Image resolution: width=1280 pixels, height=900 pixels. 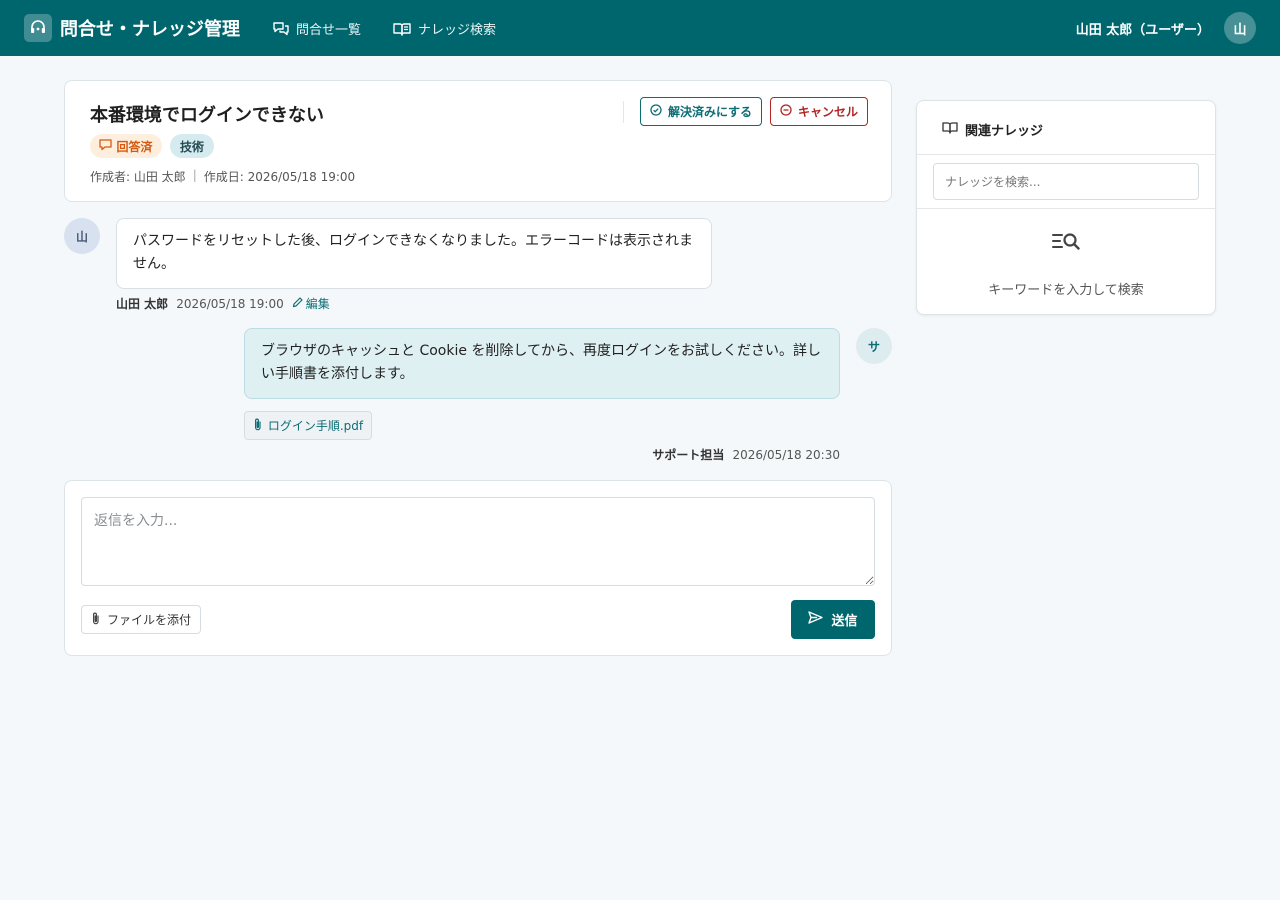 What do you see at coordinates (478, 541) in the screenshot?
I see `reply-input` at bounding box center [478, 541].